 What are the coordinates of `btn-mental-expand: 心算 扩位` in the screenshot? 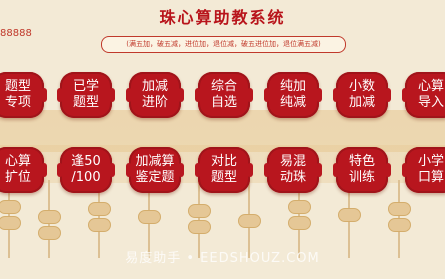 It's located at (23, 170).